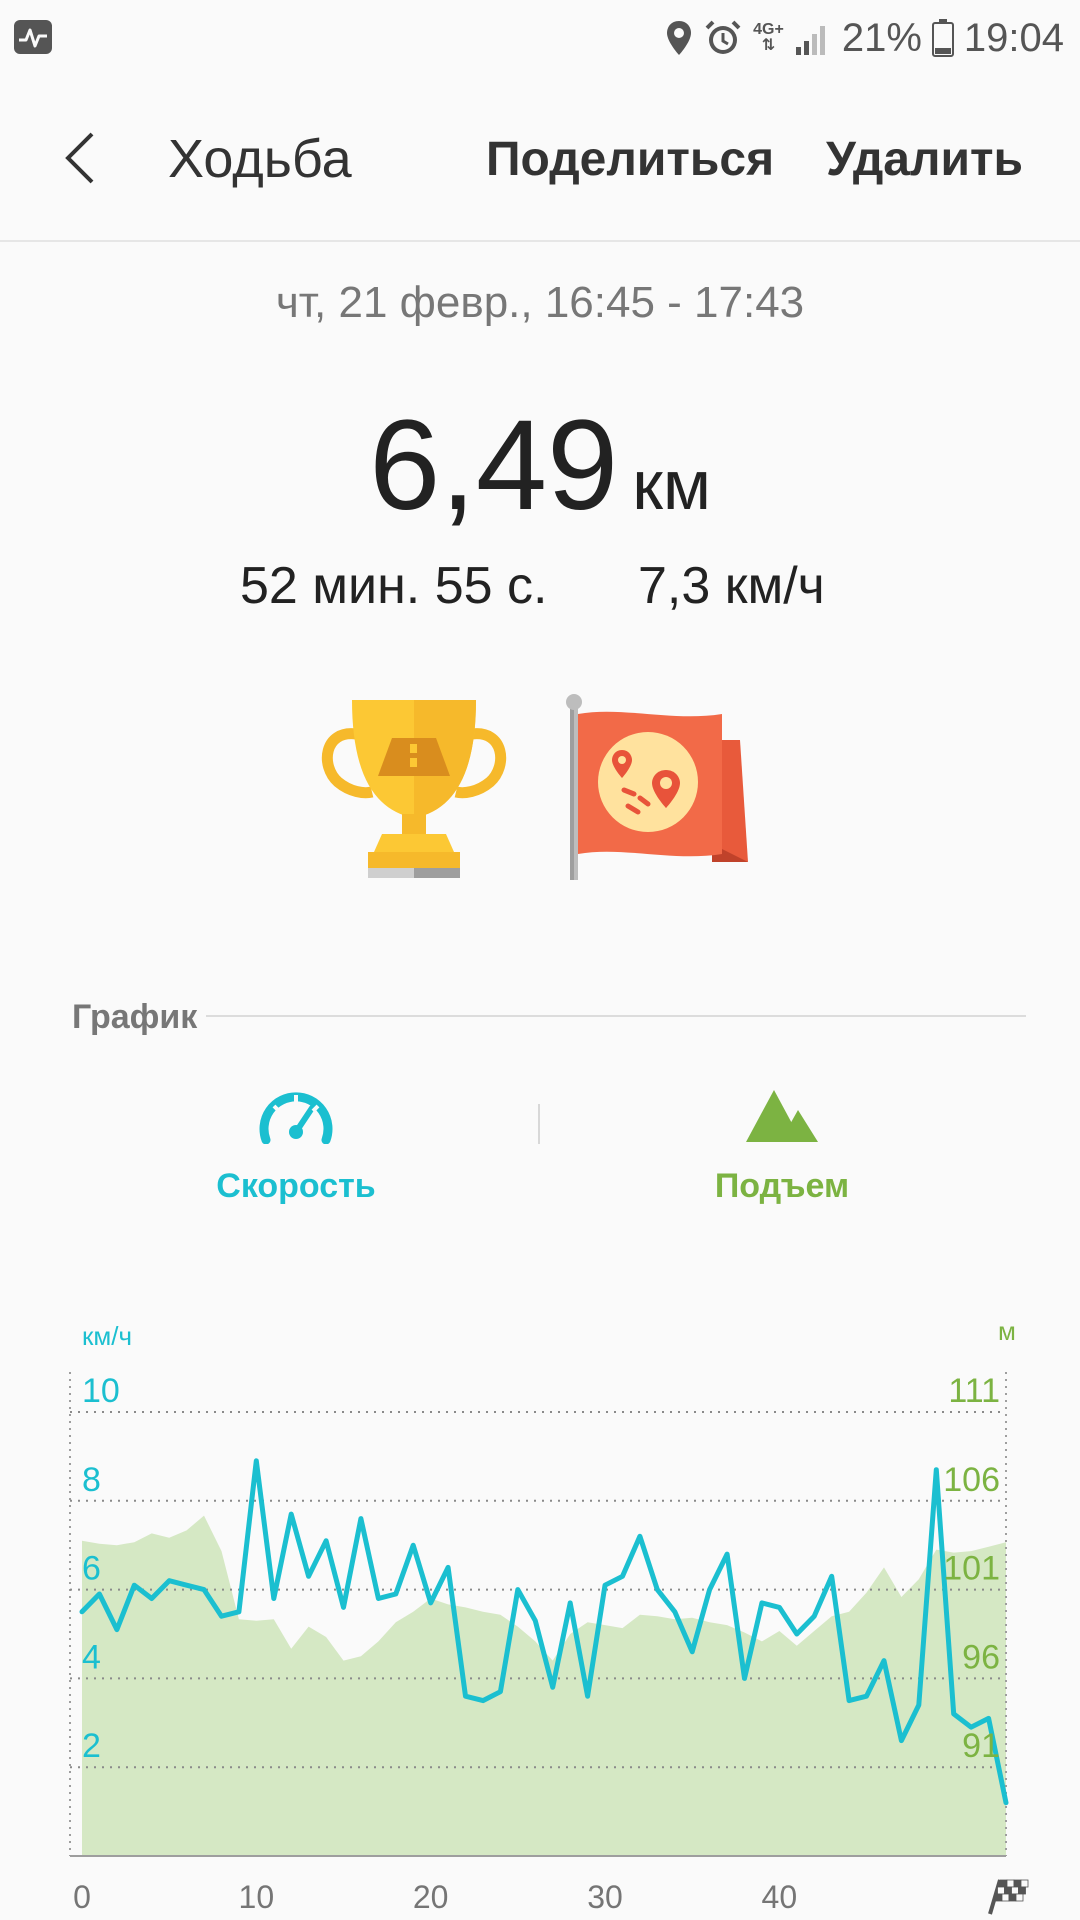  I want to click on speedometer-icon, so click(296, 1118).